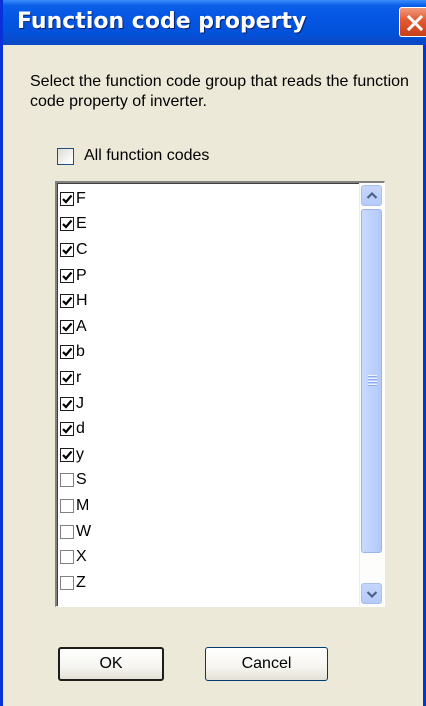 Image resolution: width=426 pixels, height=706 pixels. I want to click on list-item: r, so click(75, 378).